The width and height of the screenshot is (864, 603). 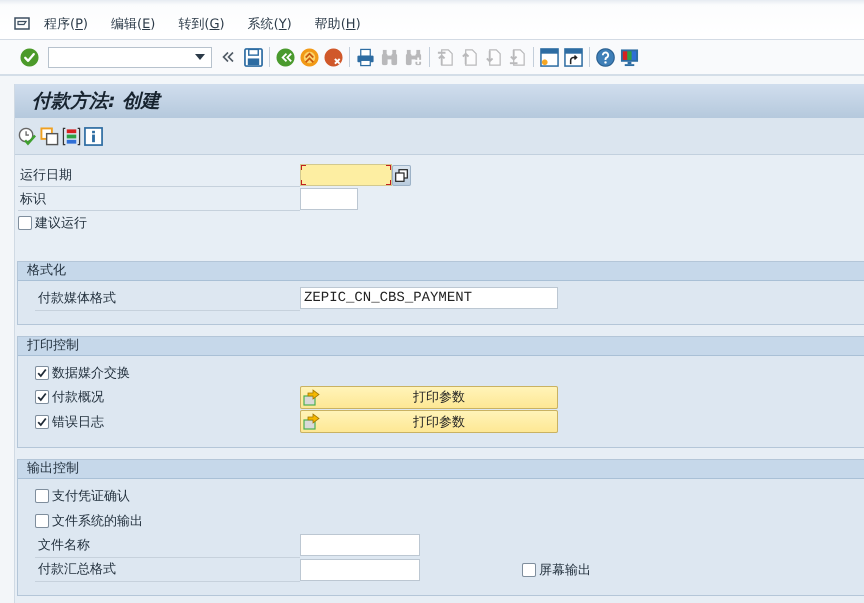 I want to click on value-help-button, so click(x=401, y=175).